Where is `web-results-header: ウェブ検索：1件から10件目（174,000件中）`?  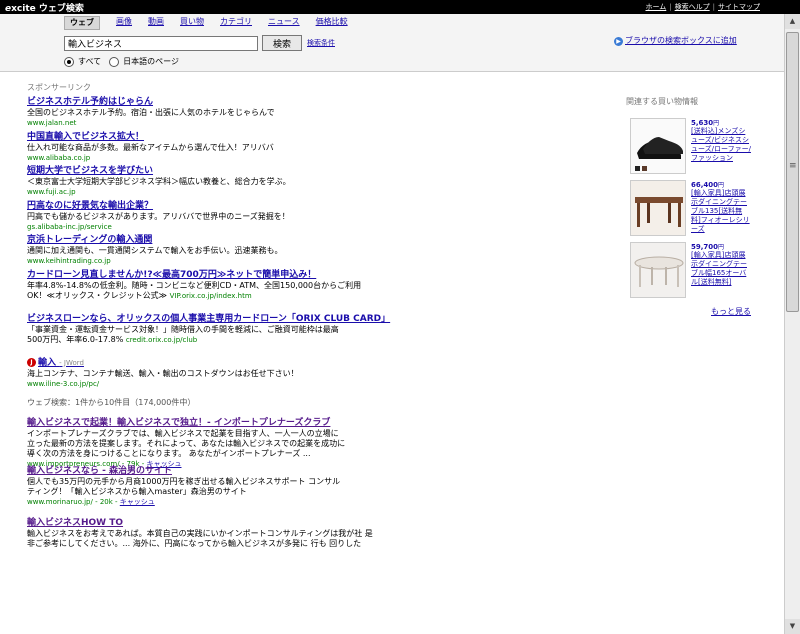 web-results-header: ウェブ検索：1件から10件目（174,000件中） is located at coordinates (111, 402).